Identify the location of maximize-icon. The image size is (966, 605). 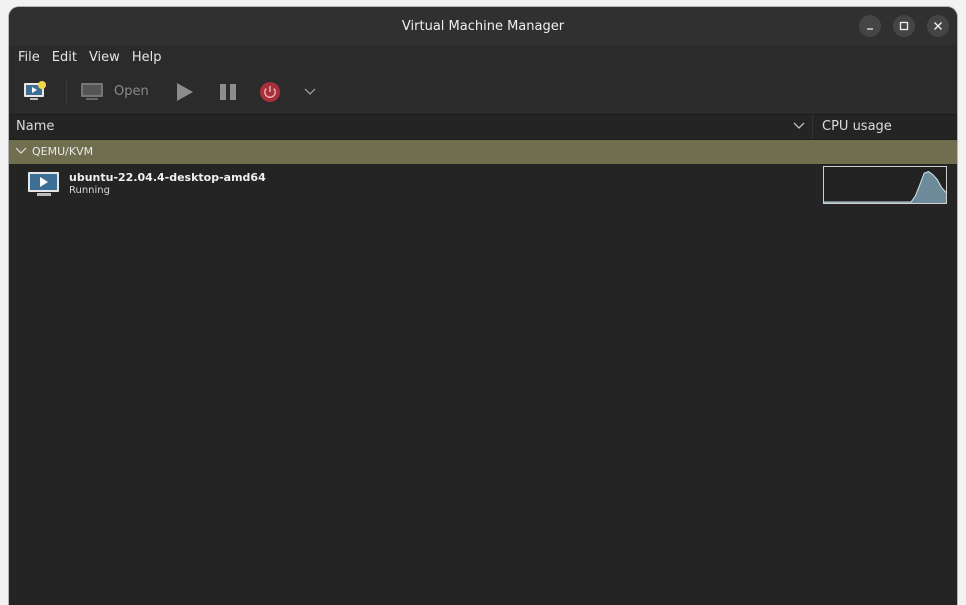
(904, 26).